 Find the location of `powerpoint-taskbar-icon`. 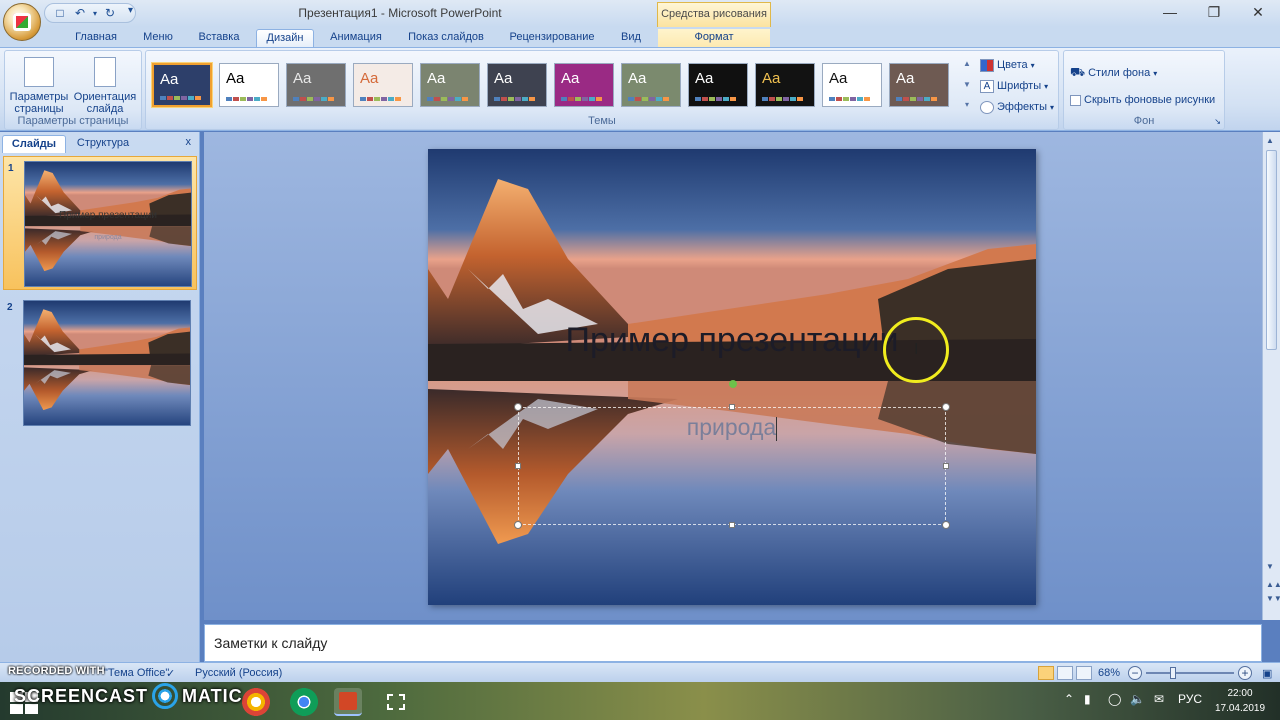

powerpoint-taskbar-icon is located at coordinates (348, 702).